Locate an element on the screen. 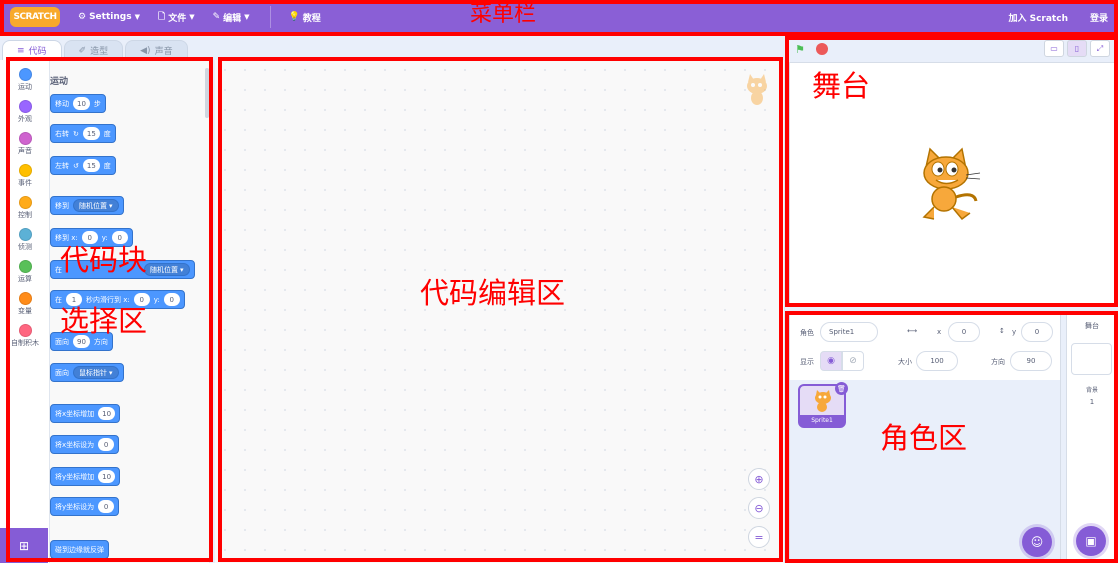 The image size is (1118, 563). stage-header: ⚑ ▭ ▯ ⤢ is located at coordinates (952, 49).